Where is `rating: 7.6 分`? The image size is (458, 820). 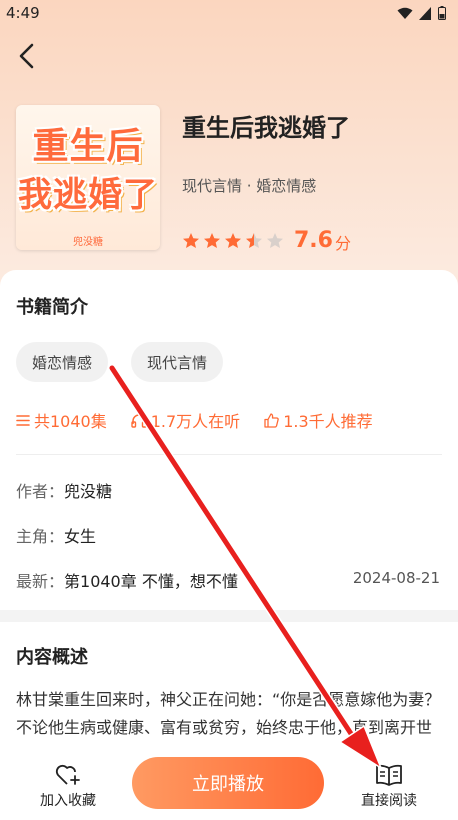 rating: 7.6 分 is located at coordinates (266, 240).